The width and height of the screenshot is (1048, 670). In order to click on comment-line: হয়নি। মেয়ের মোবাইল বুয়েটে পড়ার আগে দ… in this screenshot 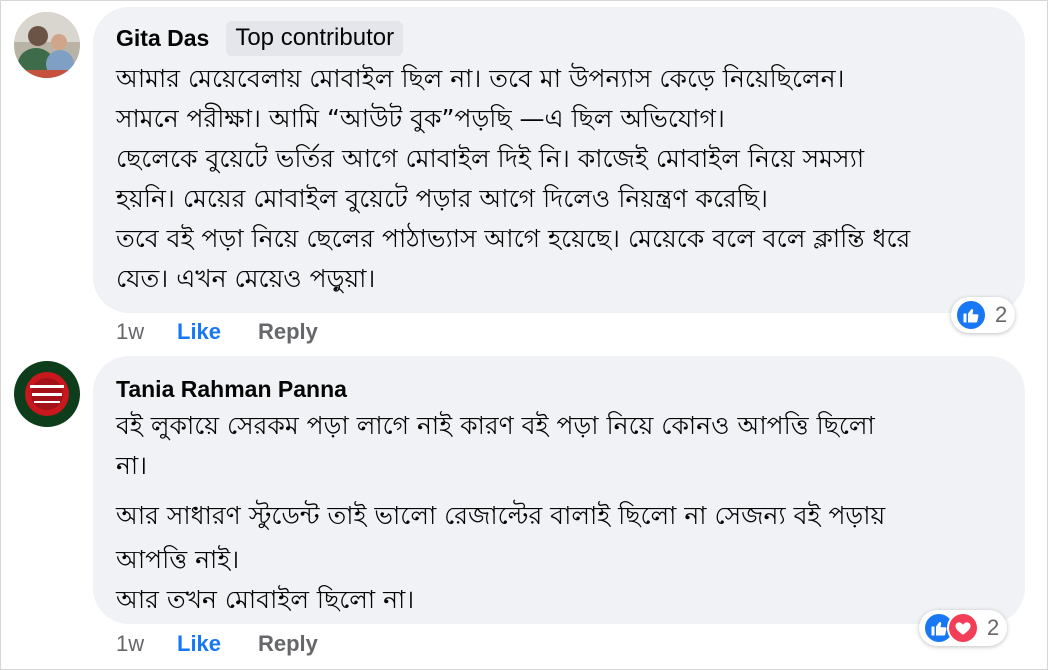, I will do `click(442, 198)`.